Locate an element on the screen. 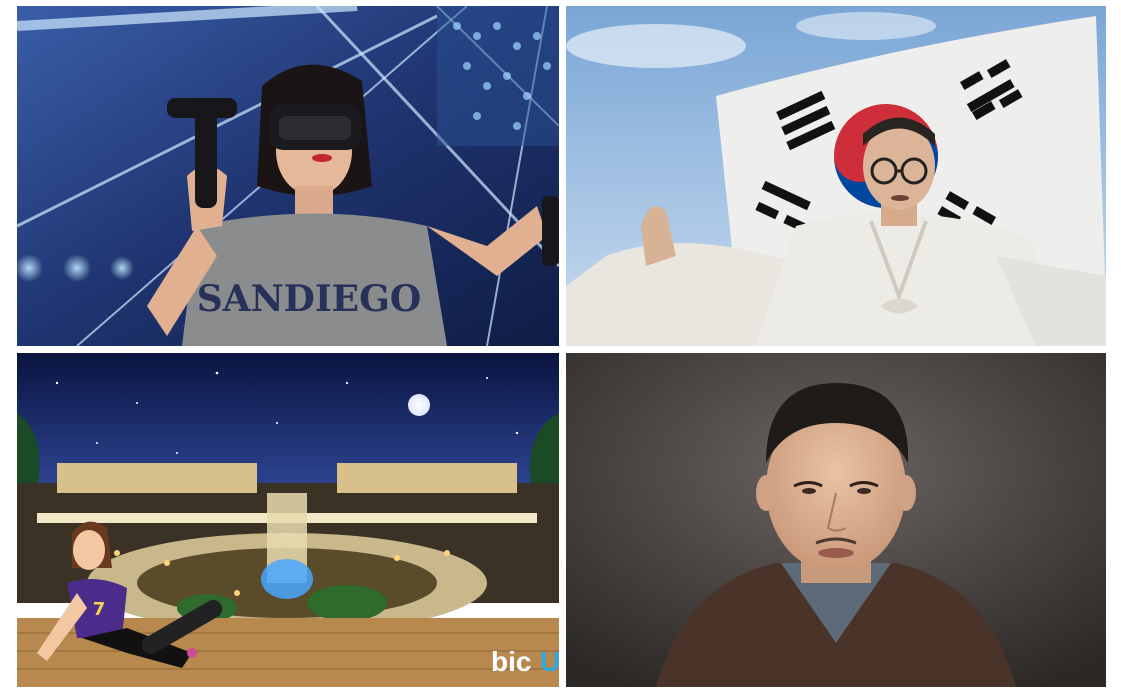  bicus-logo: bic U is located at coordinates (525, 661).